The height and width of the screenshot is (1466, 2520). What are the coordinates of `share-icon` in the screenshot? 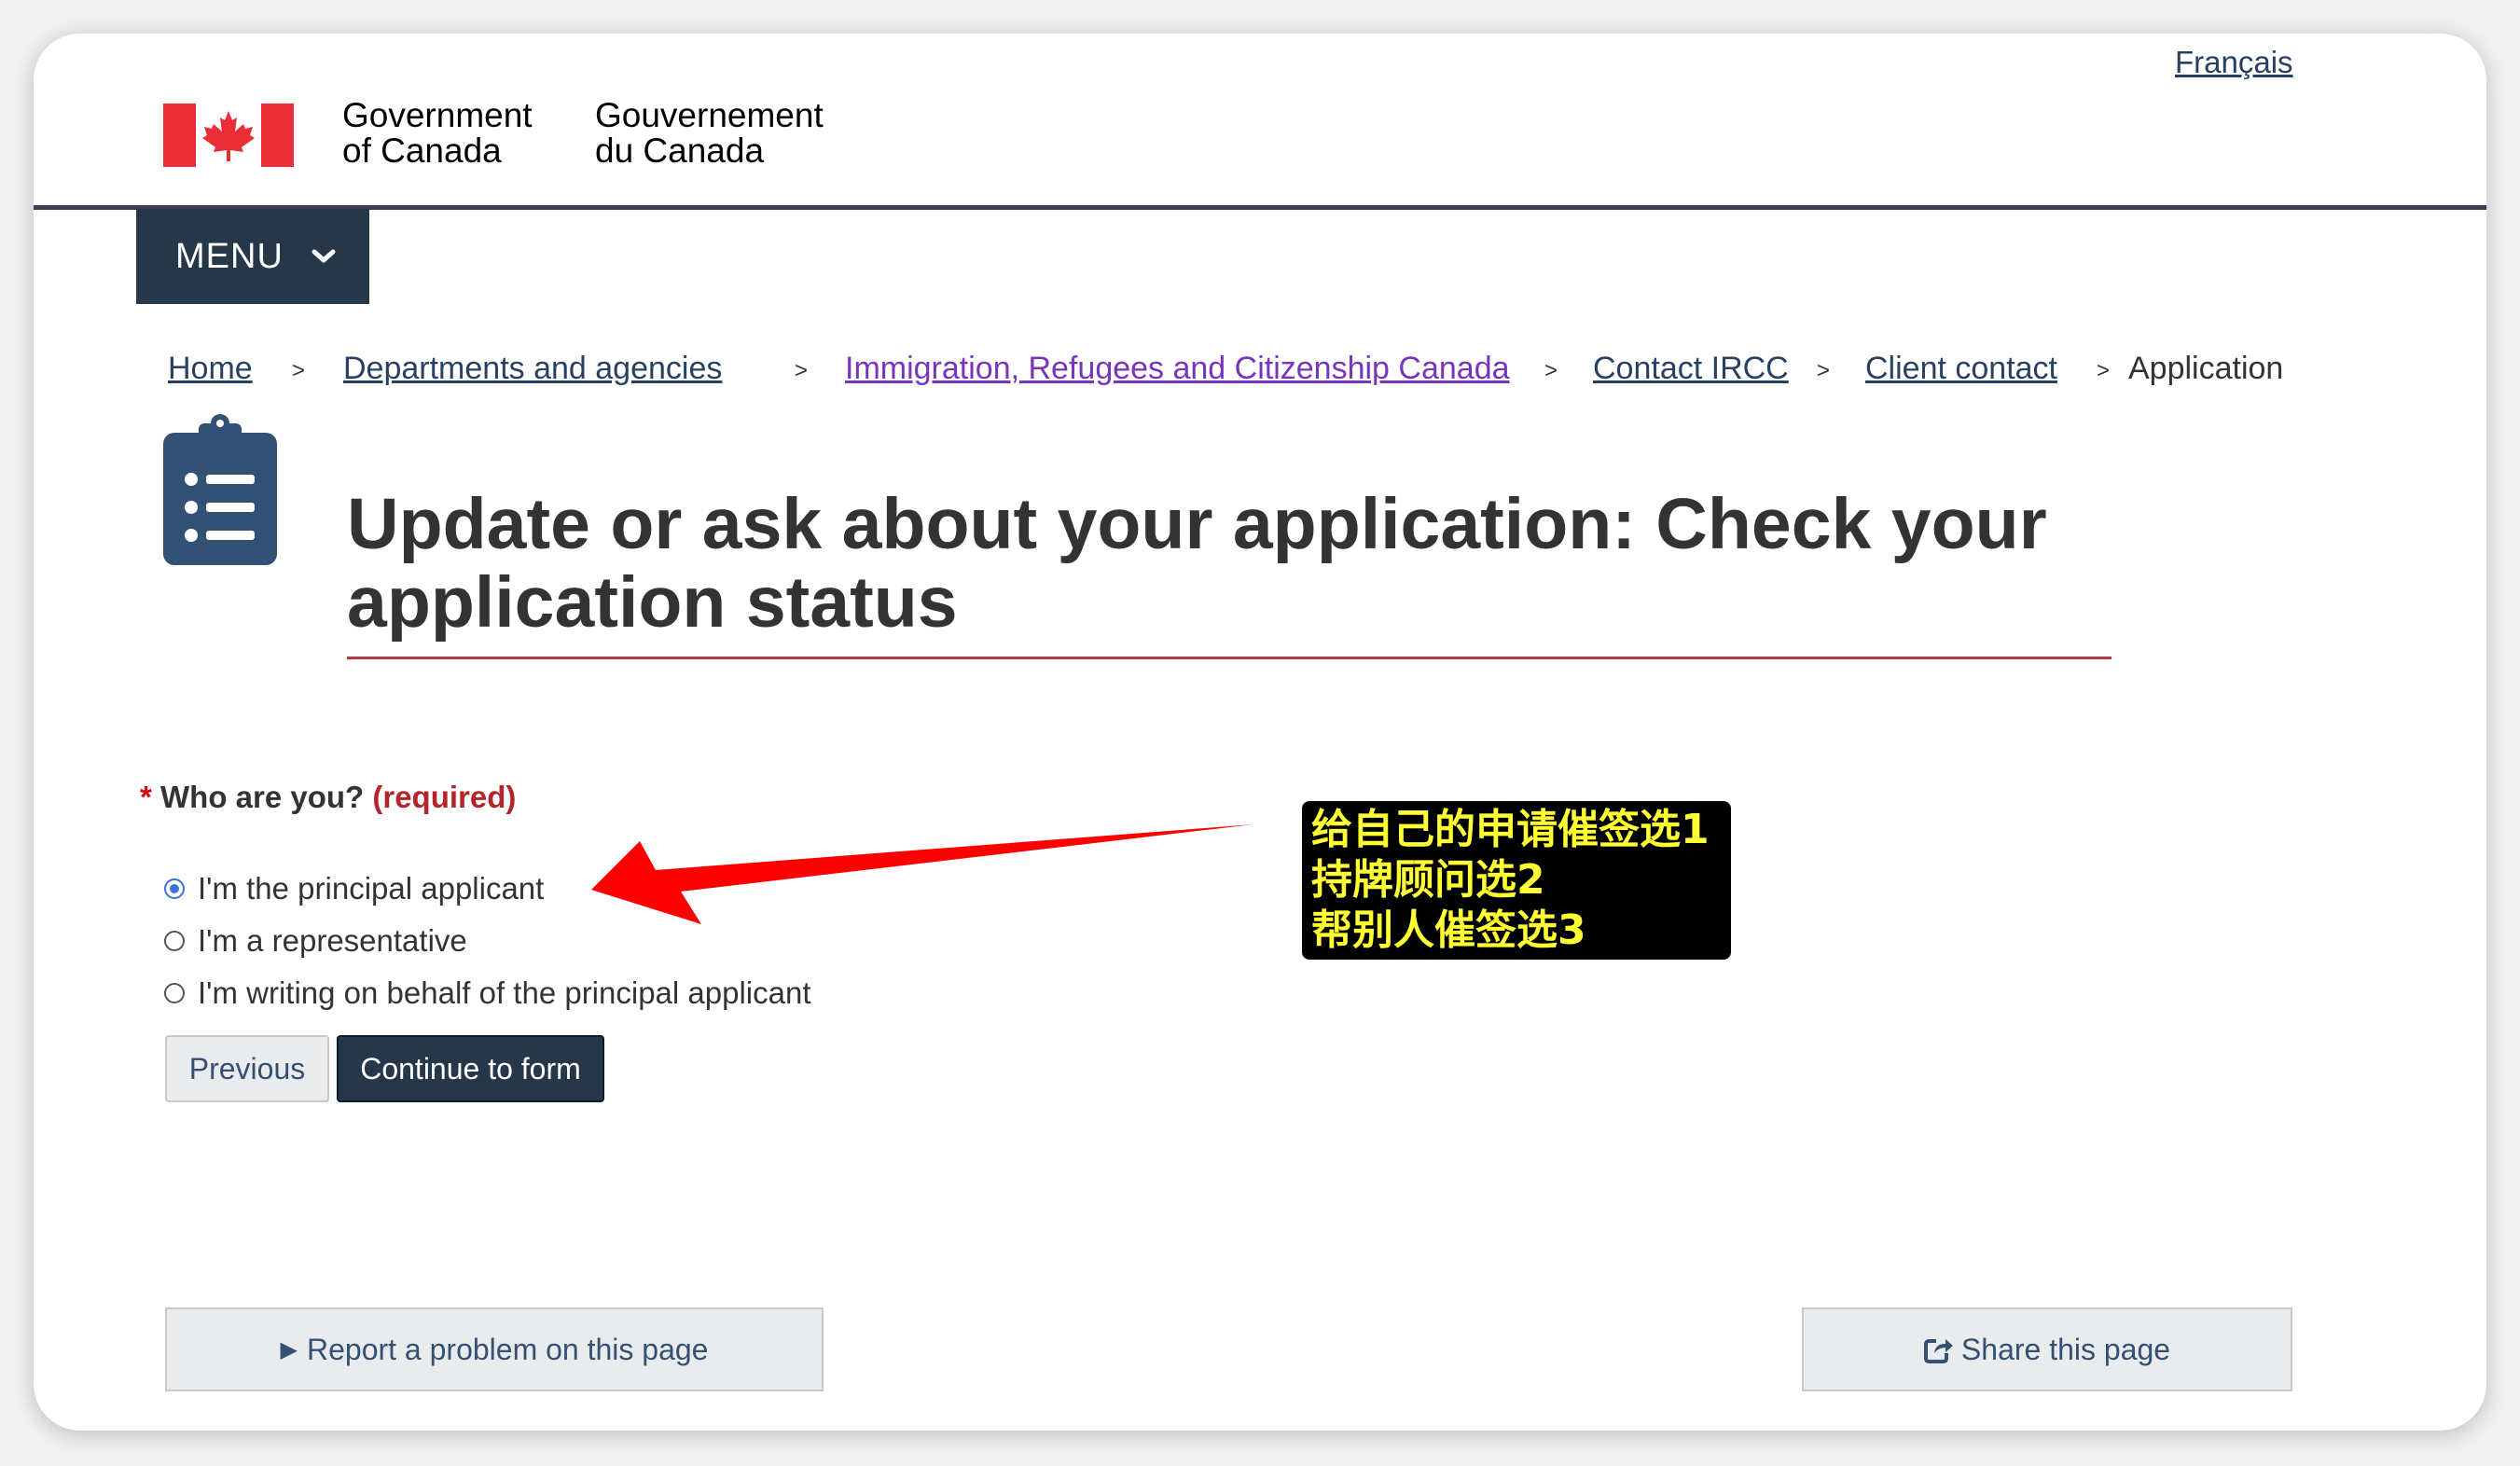 It's located at (1938, 1351).